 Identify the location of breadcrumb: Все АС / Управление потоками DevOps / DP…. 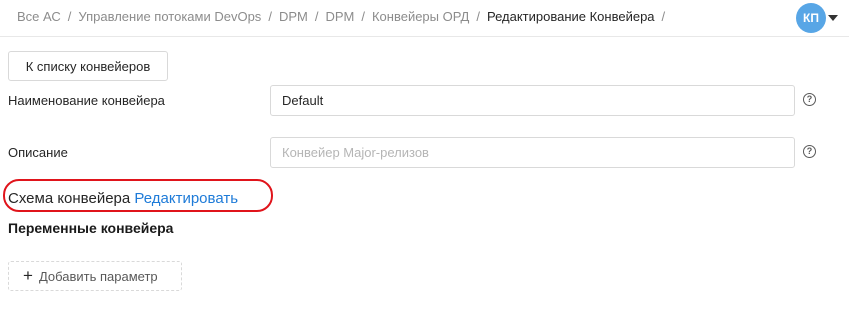
(344, 16).